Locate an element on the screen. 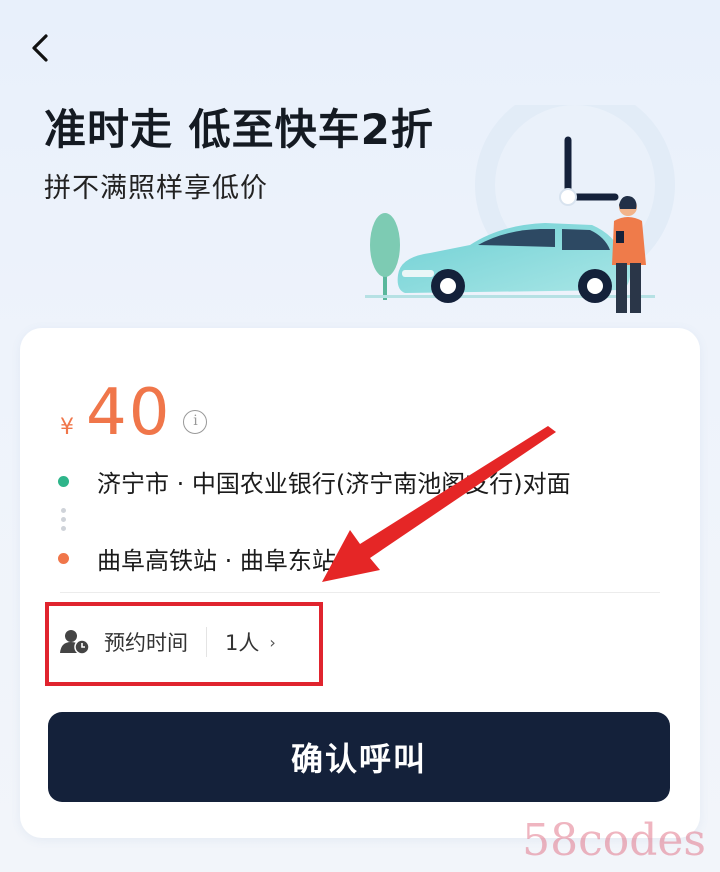  trip-options: 预约时间 1人 › is located at coordinates (168, 642).